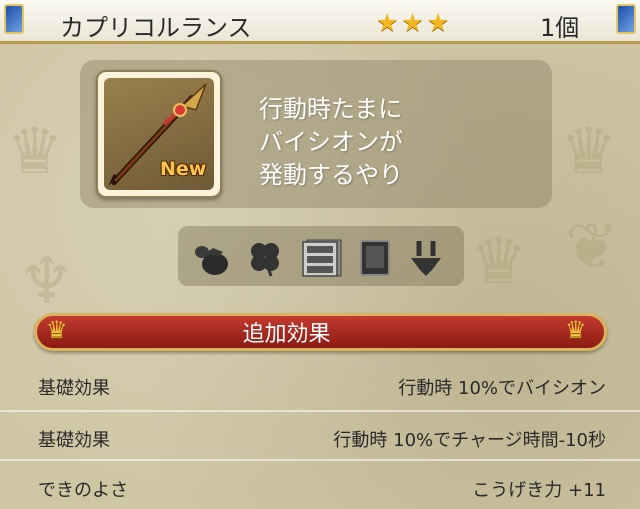  Describe the element at coordinates (539, 490) in the screenshot. I see `effect-value: こうげき力 +11` at that location.